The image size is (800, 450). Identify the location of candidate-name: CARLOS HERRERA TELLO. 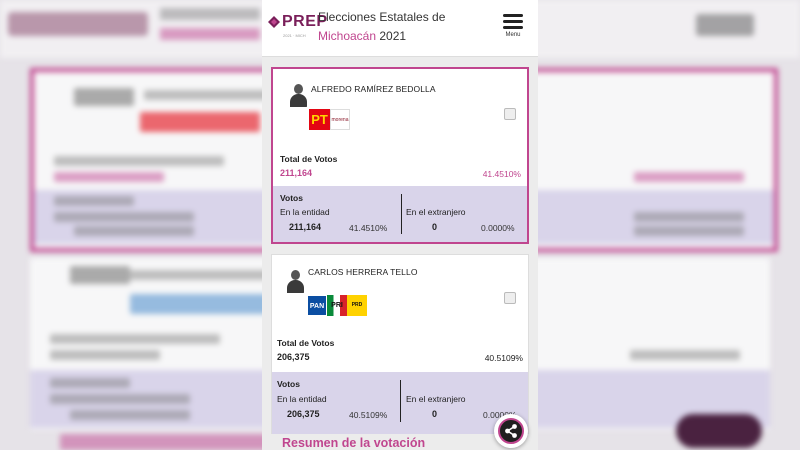
(363, 272).